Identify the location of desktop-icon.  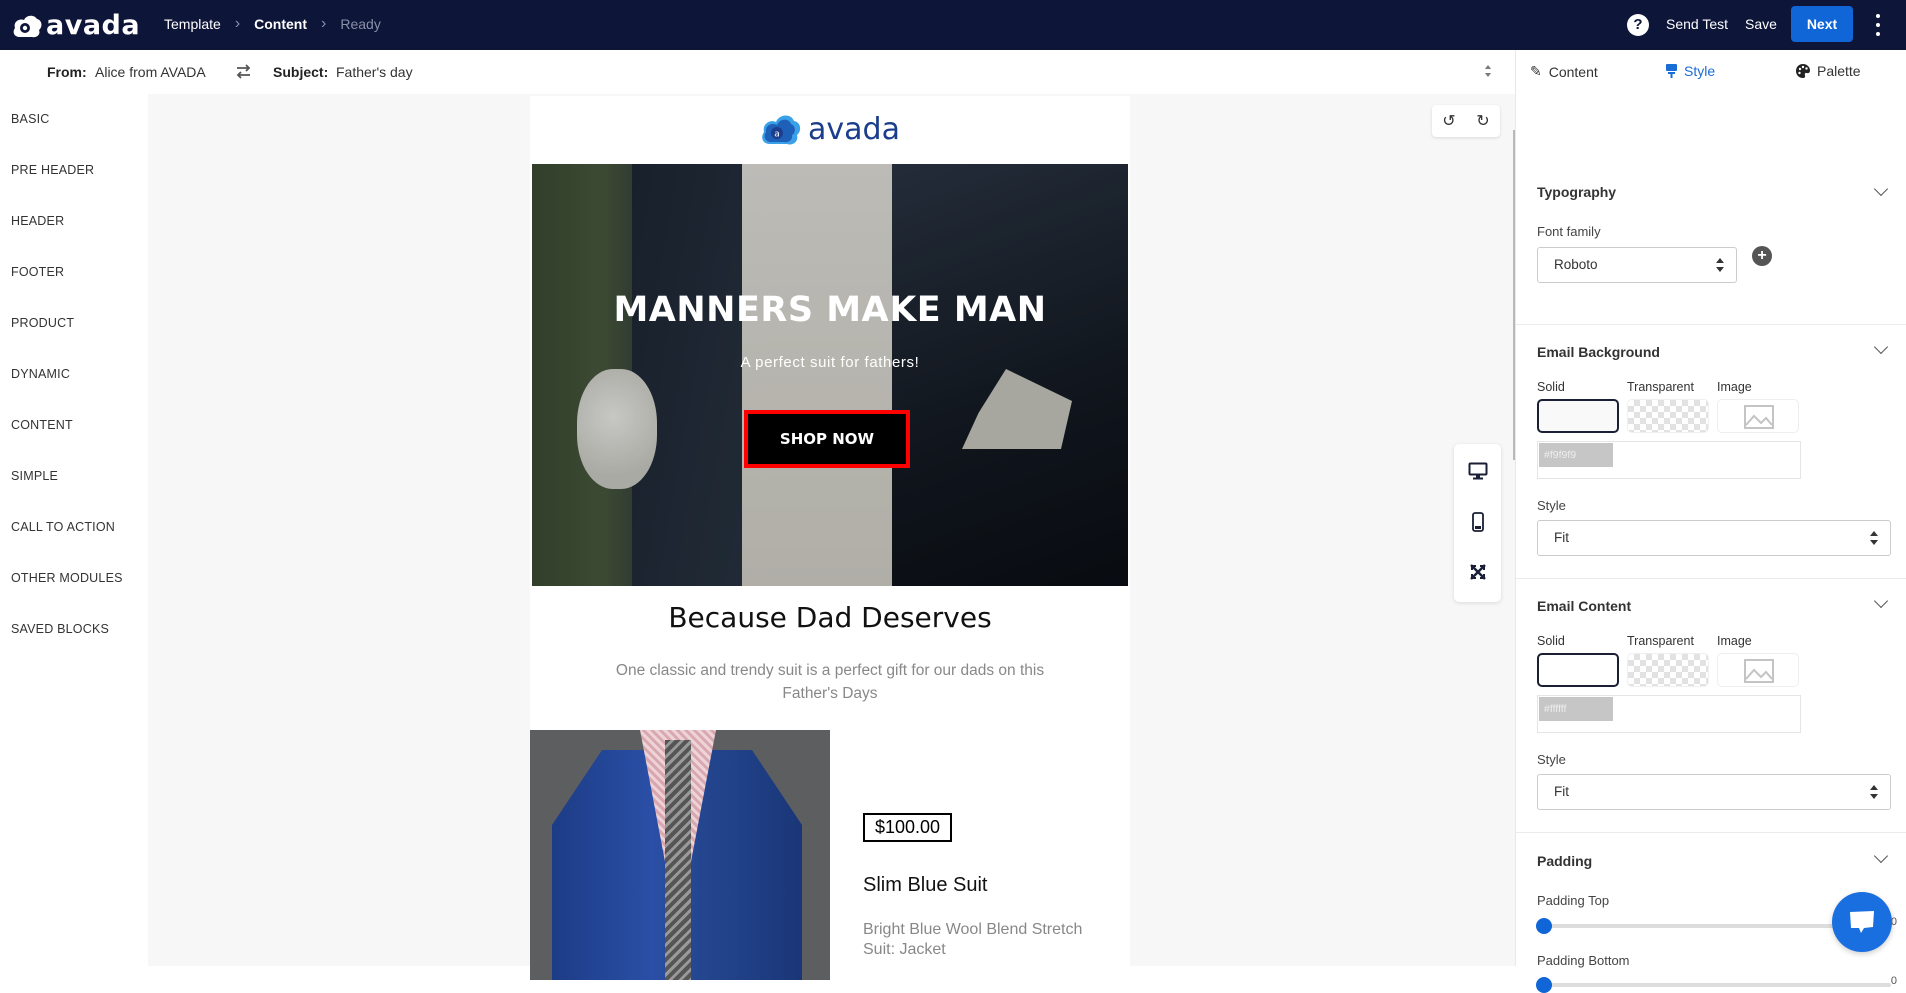
(1477, 473).